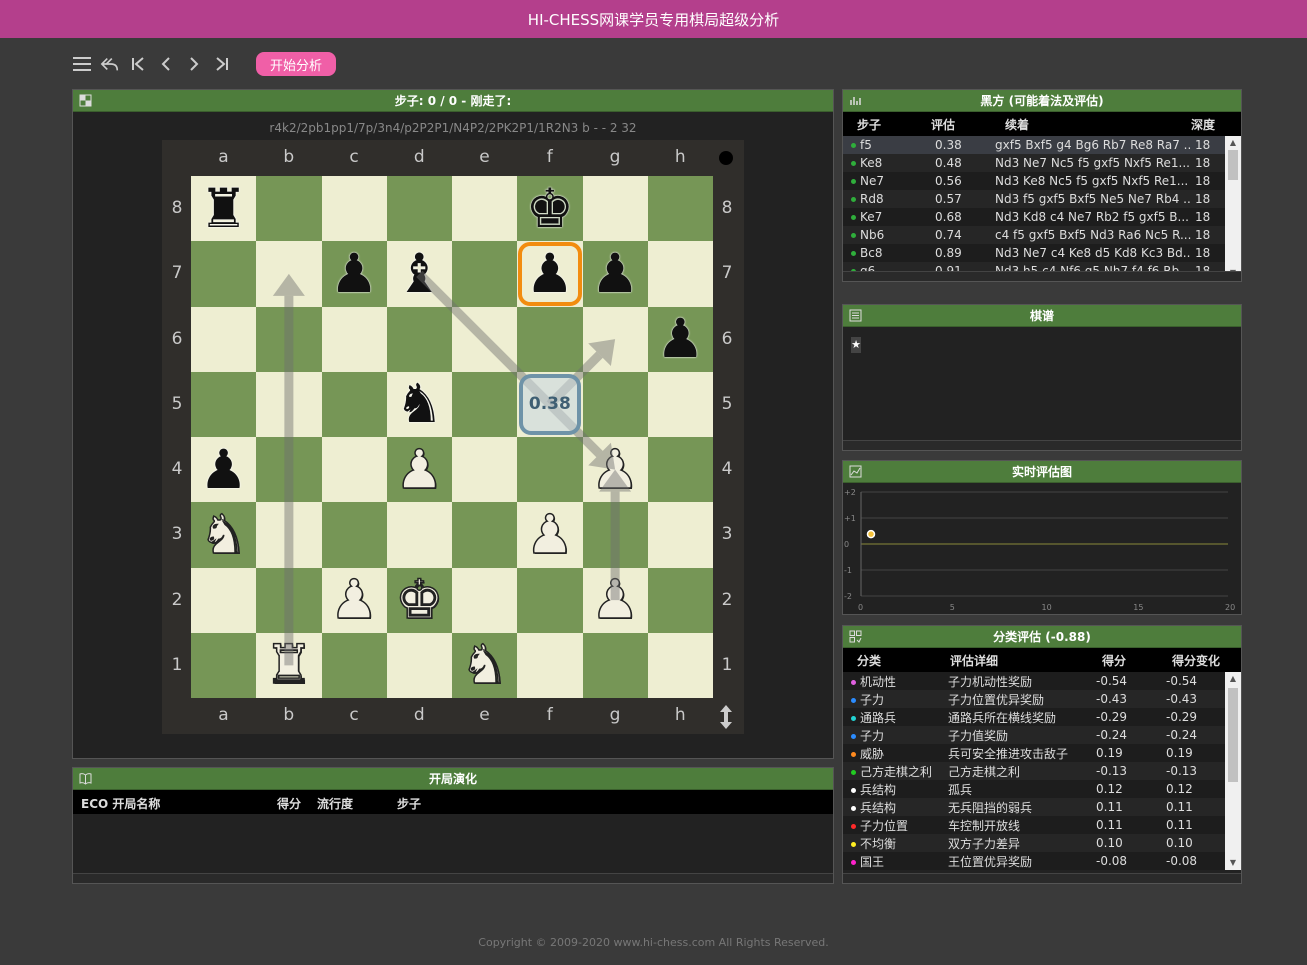 The height and width of the screenshot is (965, 1307). What do you see at coordinates (550, 470) in the screenshot?
I see `square-f4` at bounding box center [550, 470].